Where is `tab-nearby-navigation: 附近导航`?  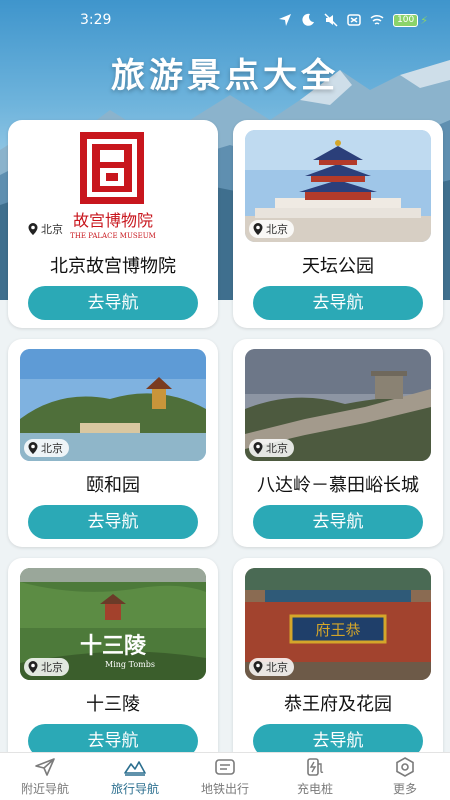
tab-nearby-navigation: 附近导航 is located at coordinates (45, 776).